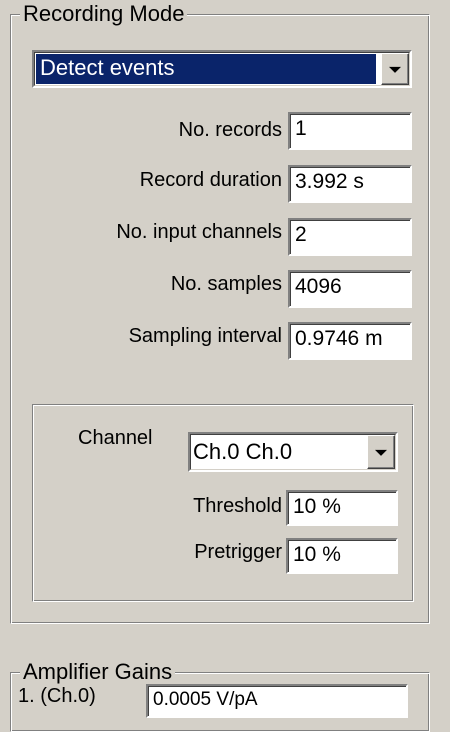 This screenshot has width=450, height=732. What do you see at coordinates (350, 184) in the screenshot?
I see `record-duration-field: 3.992 s` at bounding box center [350, 184].